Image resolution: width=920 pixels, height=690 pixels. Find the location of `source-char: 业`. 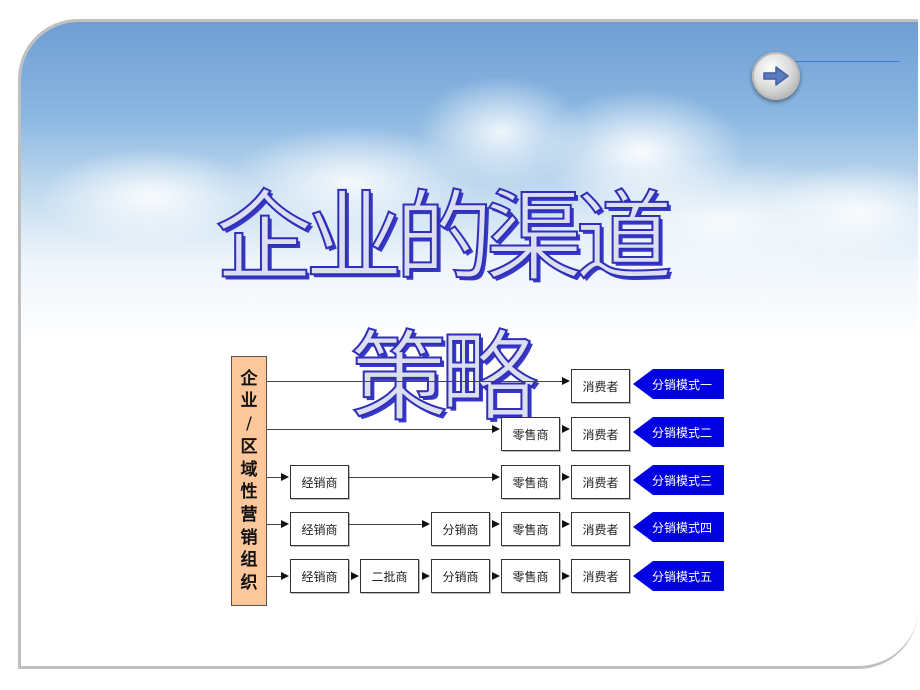

source-char: 业 is located at coordinates (249, 401).